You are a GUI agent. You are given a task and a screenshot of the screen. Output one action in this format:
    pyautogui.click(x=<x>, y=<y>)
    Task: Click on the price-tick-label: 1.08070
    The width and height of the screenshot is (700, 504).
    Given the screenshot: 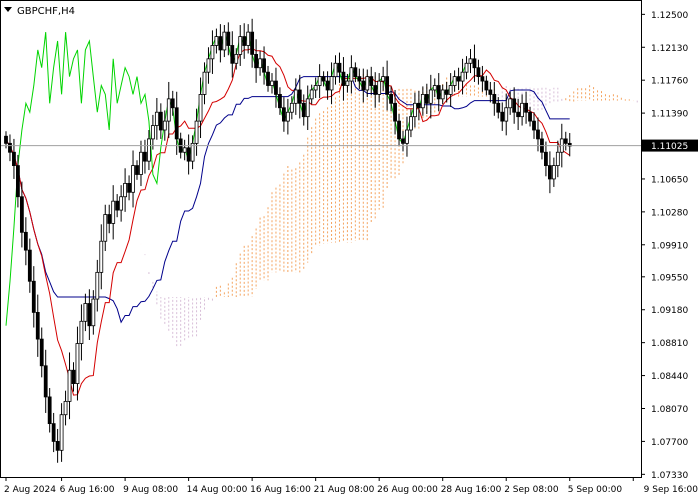 What is the action you would take?
    pyautogui.click(x=669, y=410)
    